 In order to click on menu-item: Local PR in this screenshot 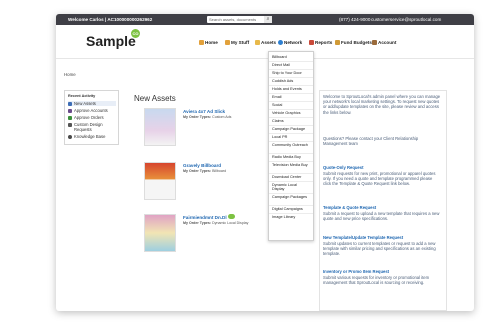, I will do `click(291, 137)`.